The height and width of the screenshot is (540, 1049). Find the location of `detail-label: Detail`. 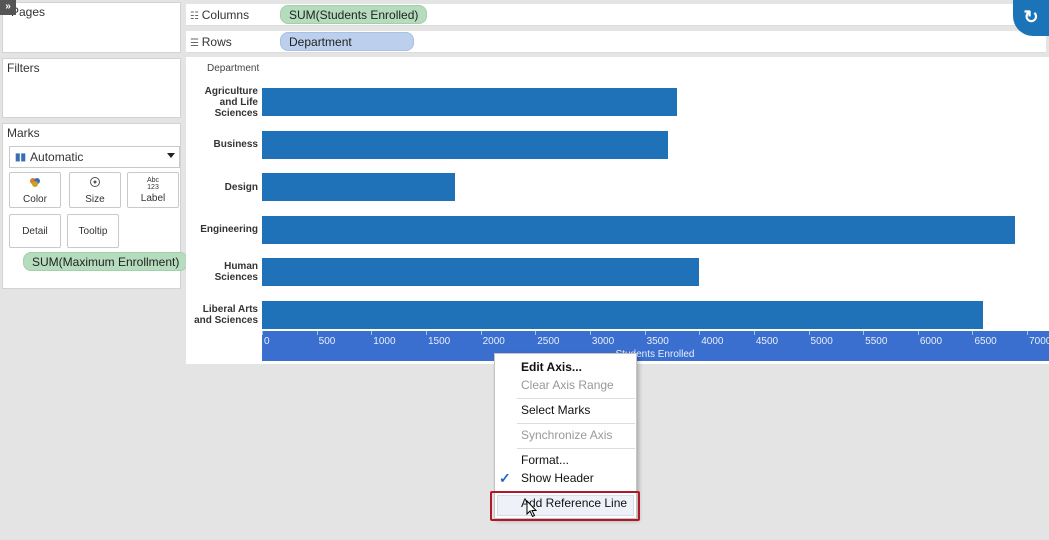

detail-label: Detail is located at coordinates (35, 231).